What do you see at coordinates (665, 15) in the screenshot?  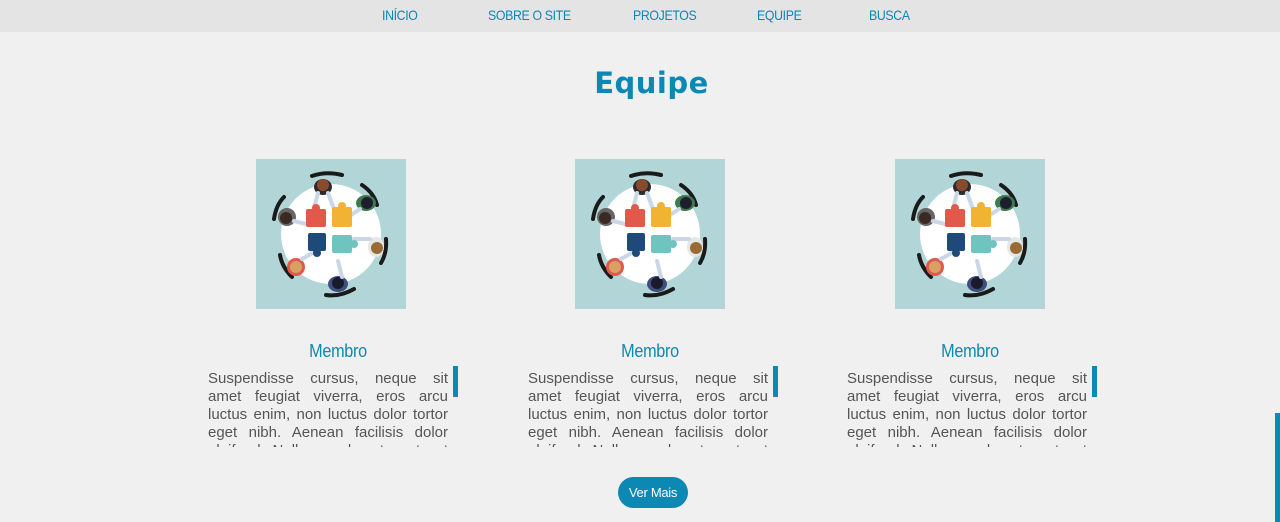 I see `nav-link-projetos: PROJETOS` at bounding box center [665, 15].